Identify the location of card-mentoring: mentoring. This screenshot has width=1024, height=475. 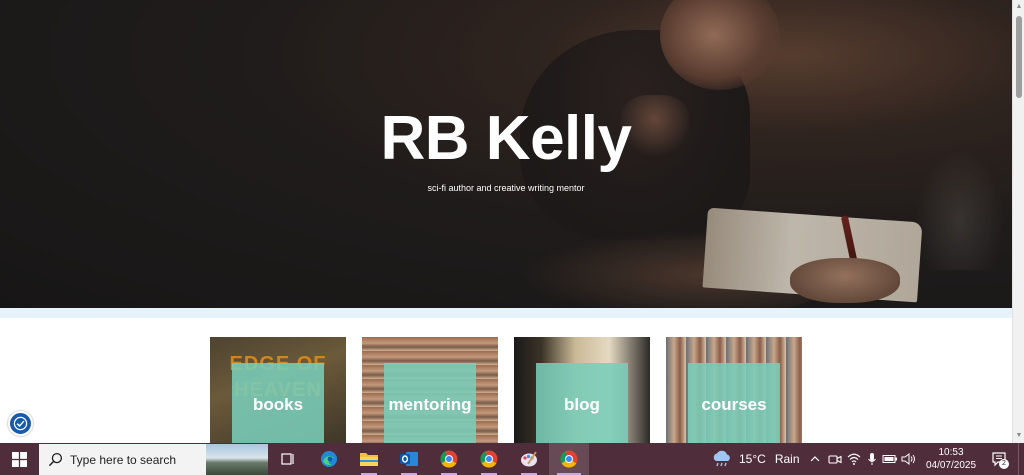
(430, 390).